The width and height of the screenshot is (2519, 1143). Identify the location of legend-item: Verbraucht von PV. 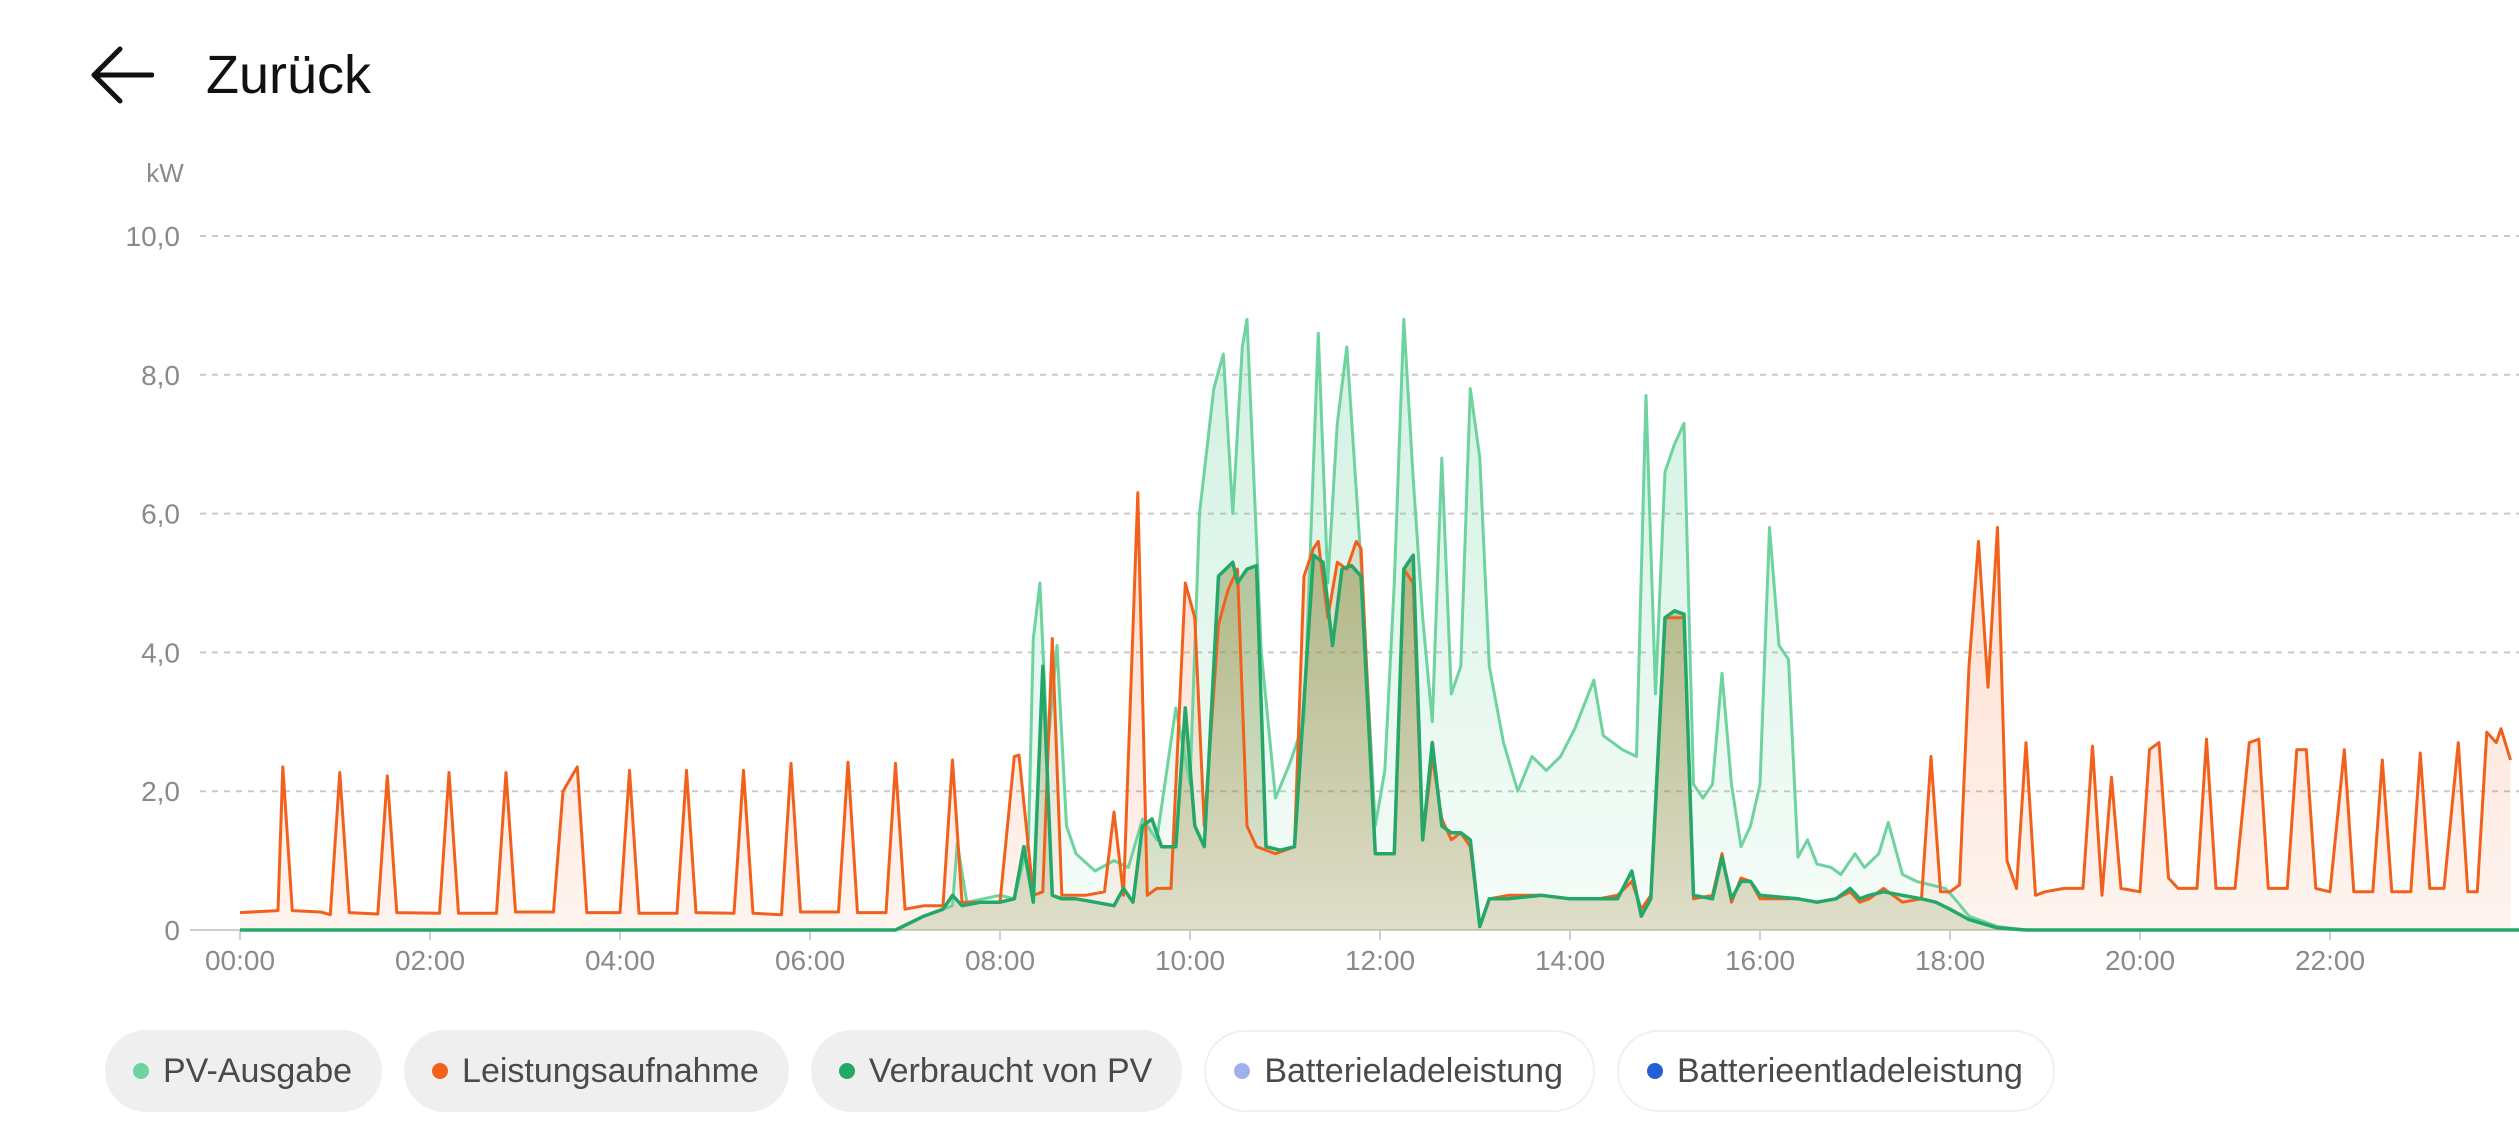
(996, 1071).